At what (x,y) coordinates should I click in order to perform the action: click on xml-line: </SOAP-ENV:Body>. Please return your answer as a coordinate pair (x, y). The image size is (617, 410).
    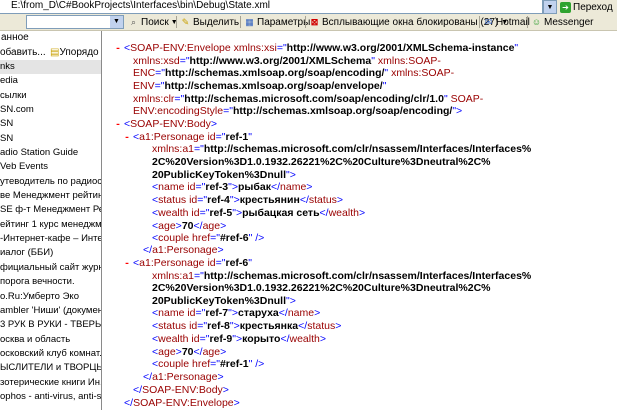
    Looking at the image, I should click on (181, 390).